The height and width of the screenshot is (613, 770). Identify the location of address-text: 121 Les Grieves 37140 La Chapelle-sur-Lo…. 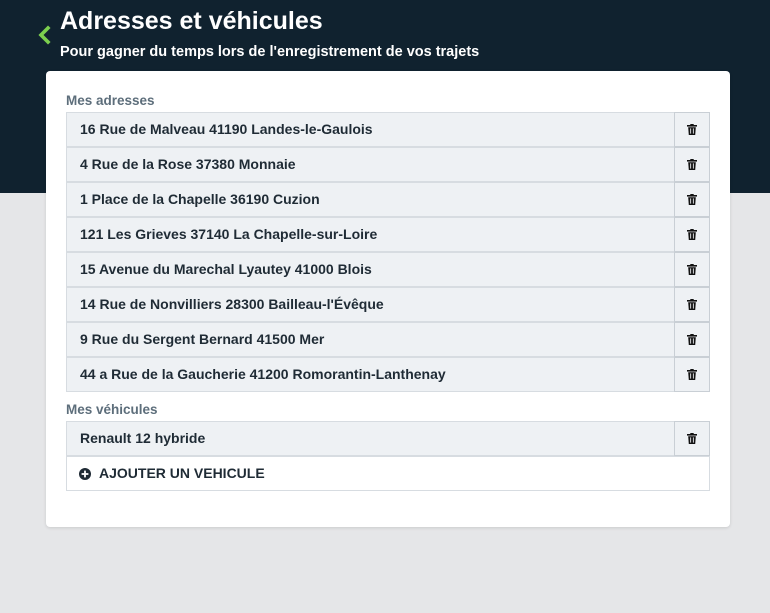
(370, 234).